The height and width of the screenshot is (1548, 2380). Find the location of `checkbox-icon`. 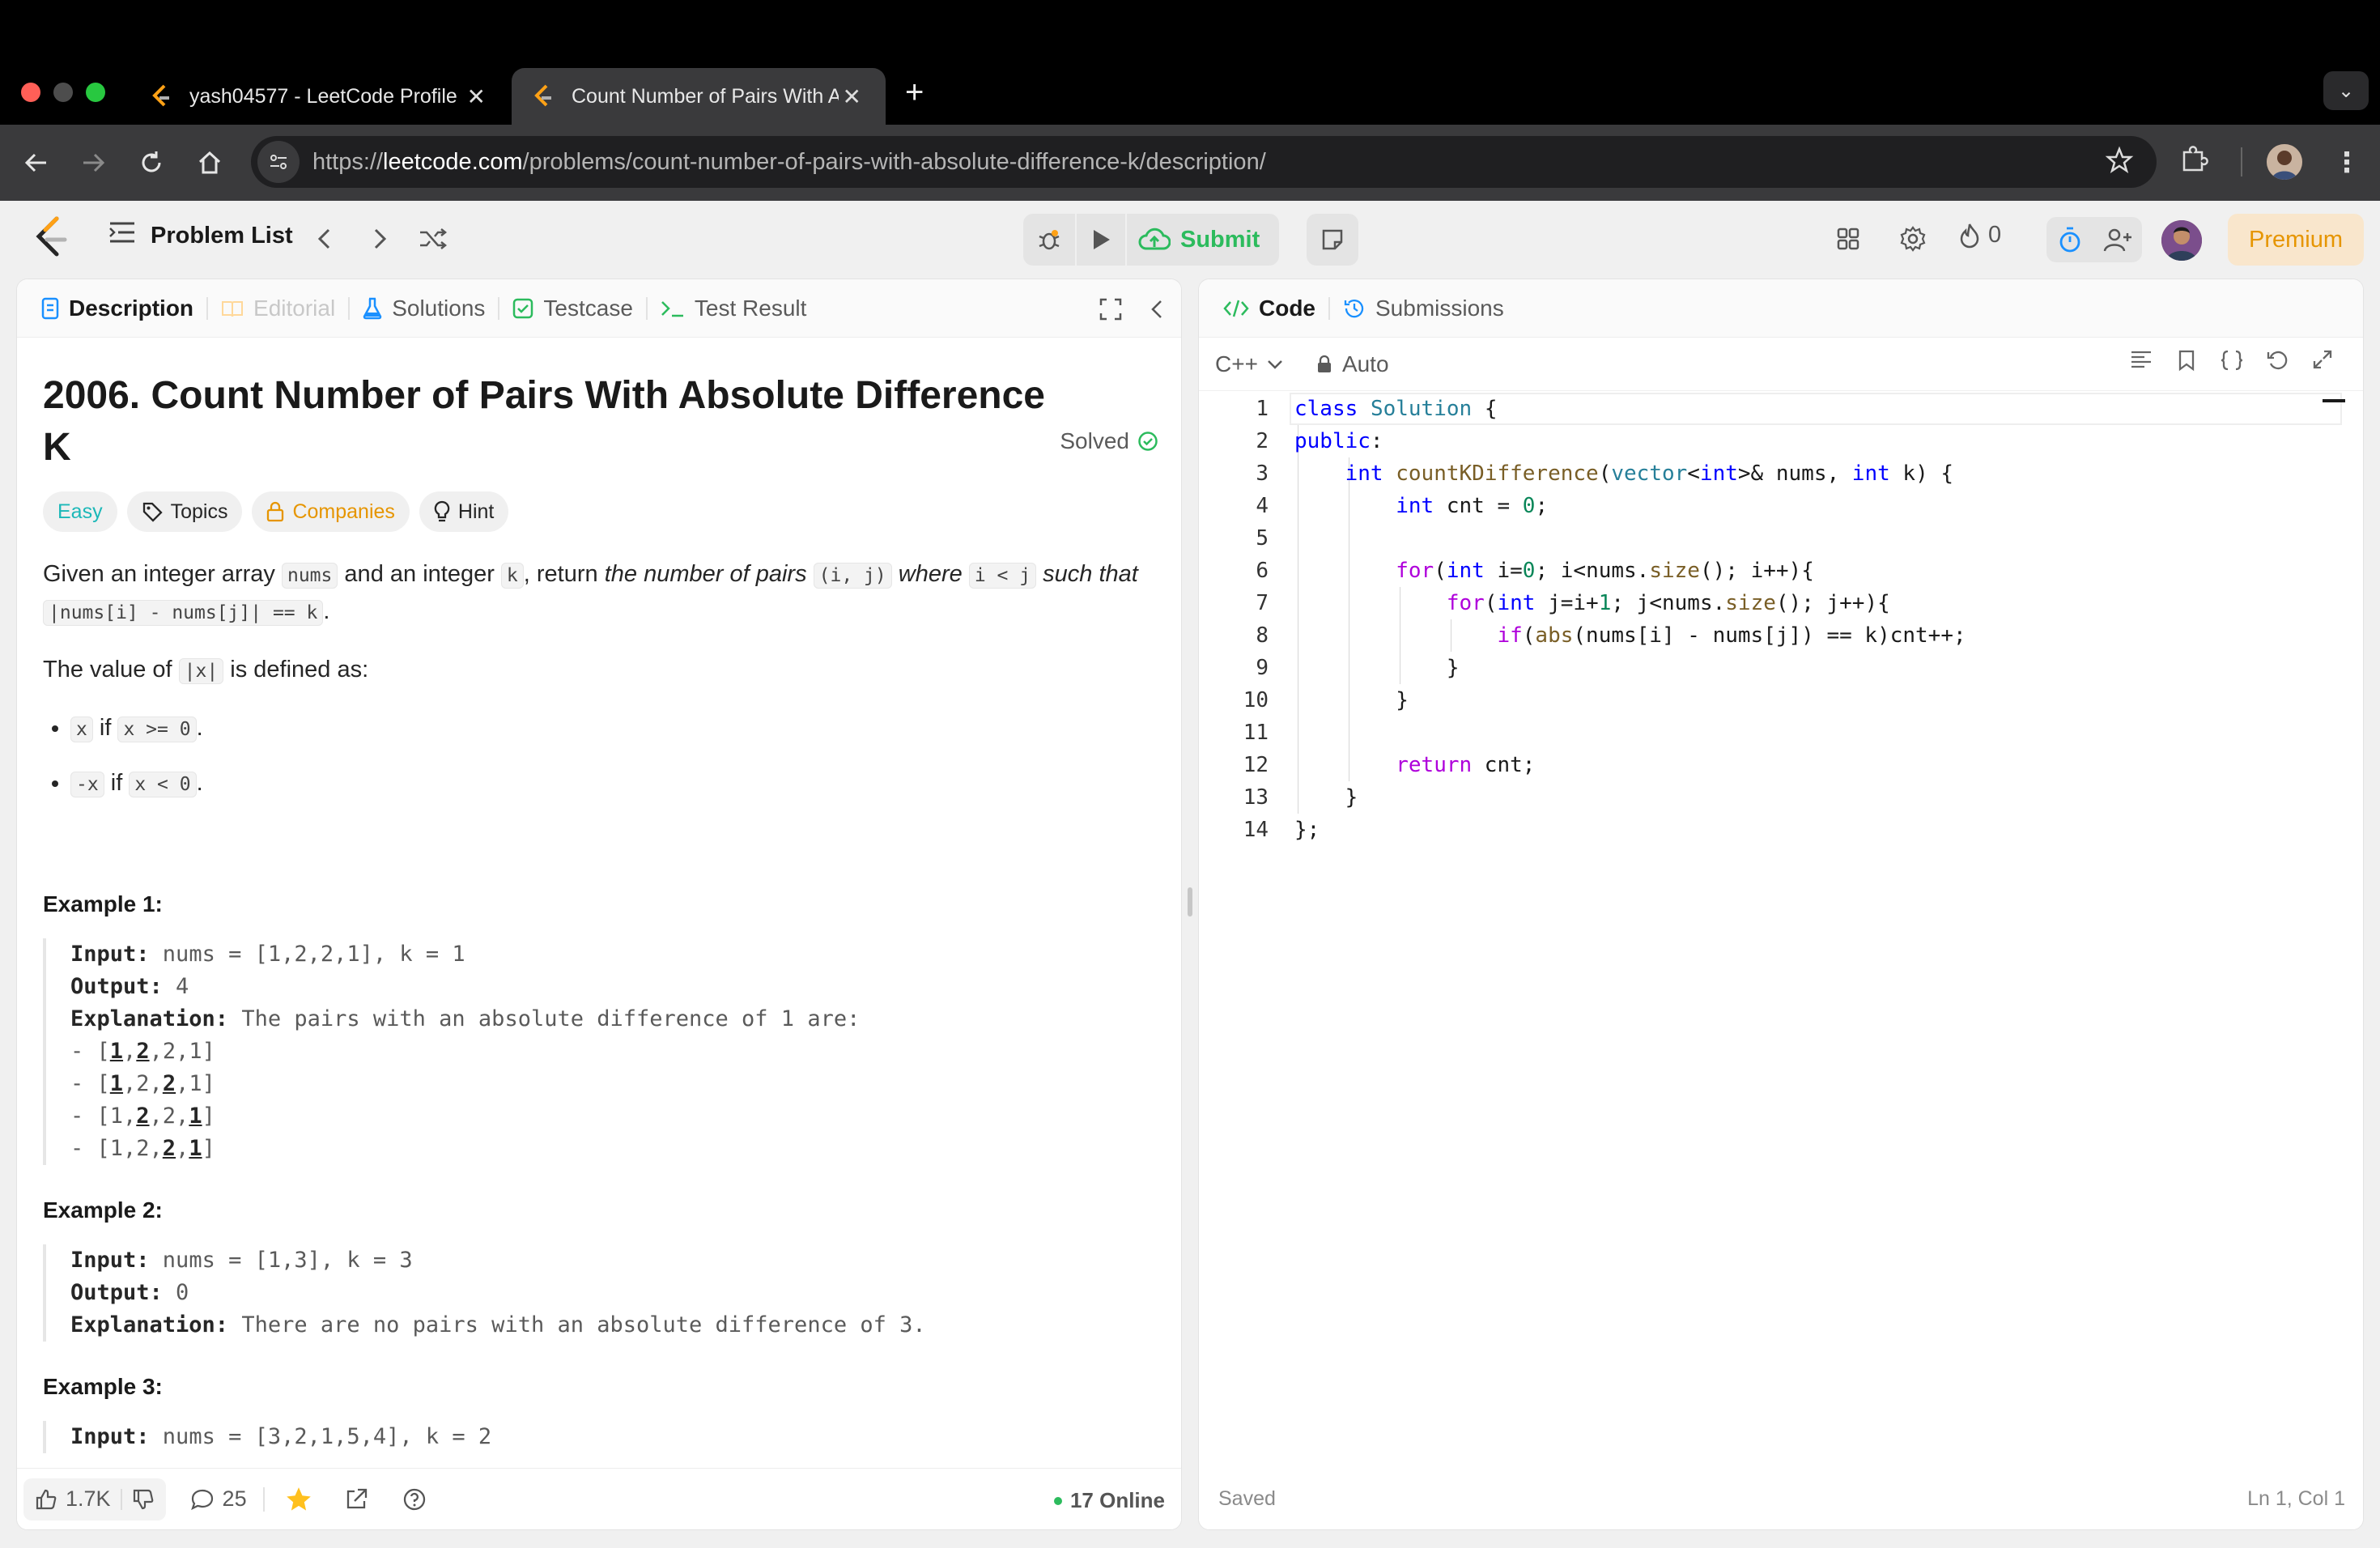

checkbox-icon is located at coordinates (522, 308).